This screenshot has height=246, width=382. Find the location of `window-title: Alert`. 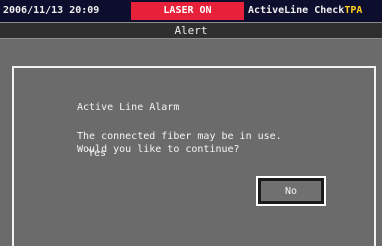

window-title: Alert is located at coordinates (191, 30).